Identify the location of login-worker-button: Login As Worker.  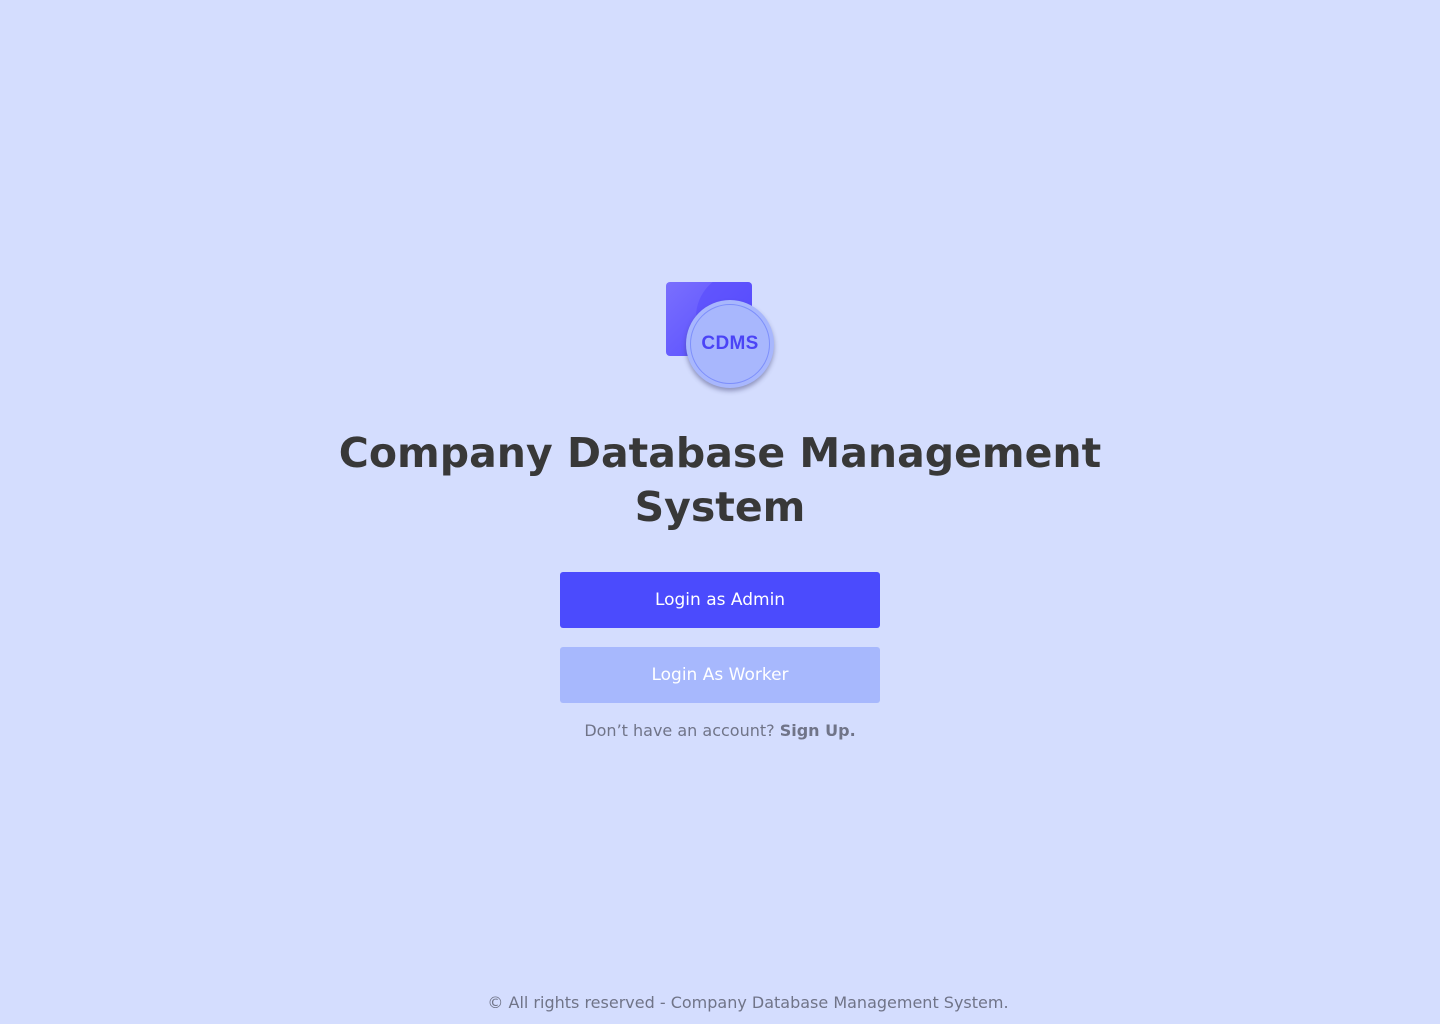
(720, 675).